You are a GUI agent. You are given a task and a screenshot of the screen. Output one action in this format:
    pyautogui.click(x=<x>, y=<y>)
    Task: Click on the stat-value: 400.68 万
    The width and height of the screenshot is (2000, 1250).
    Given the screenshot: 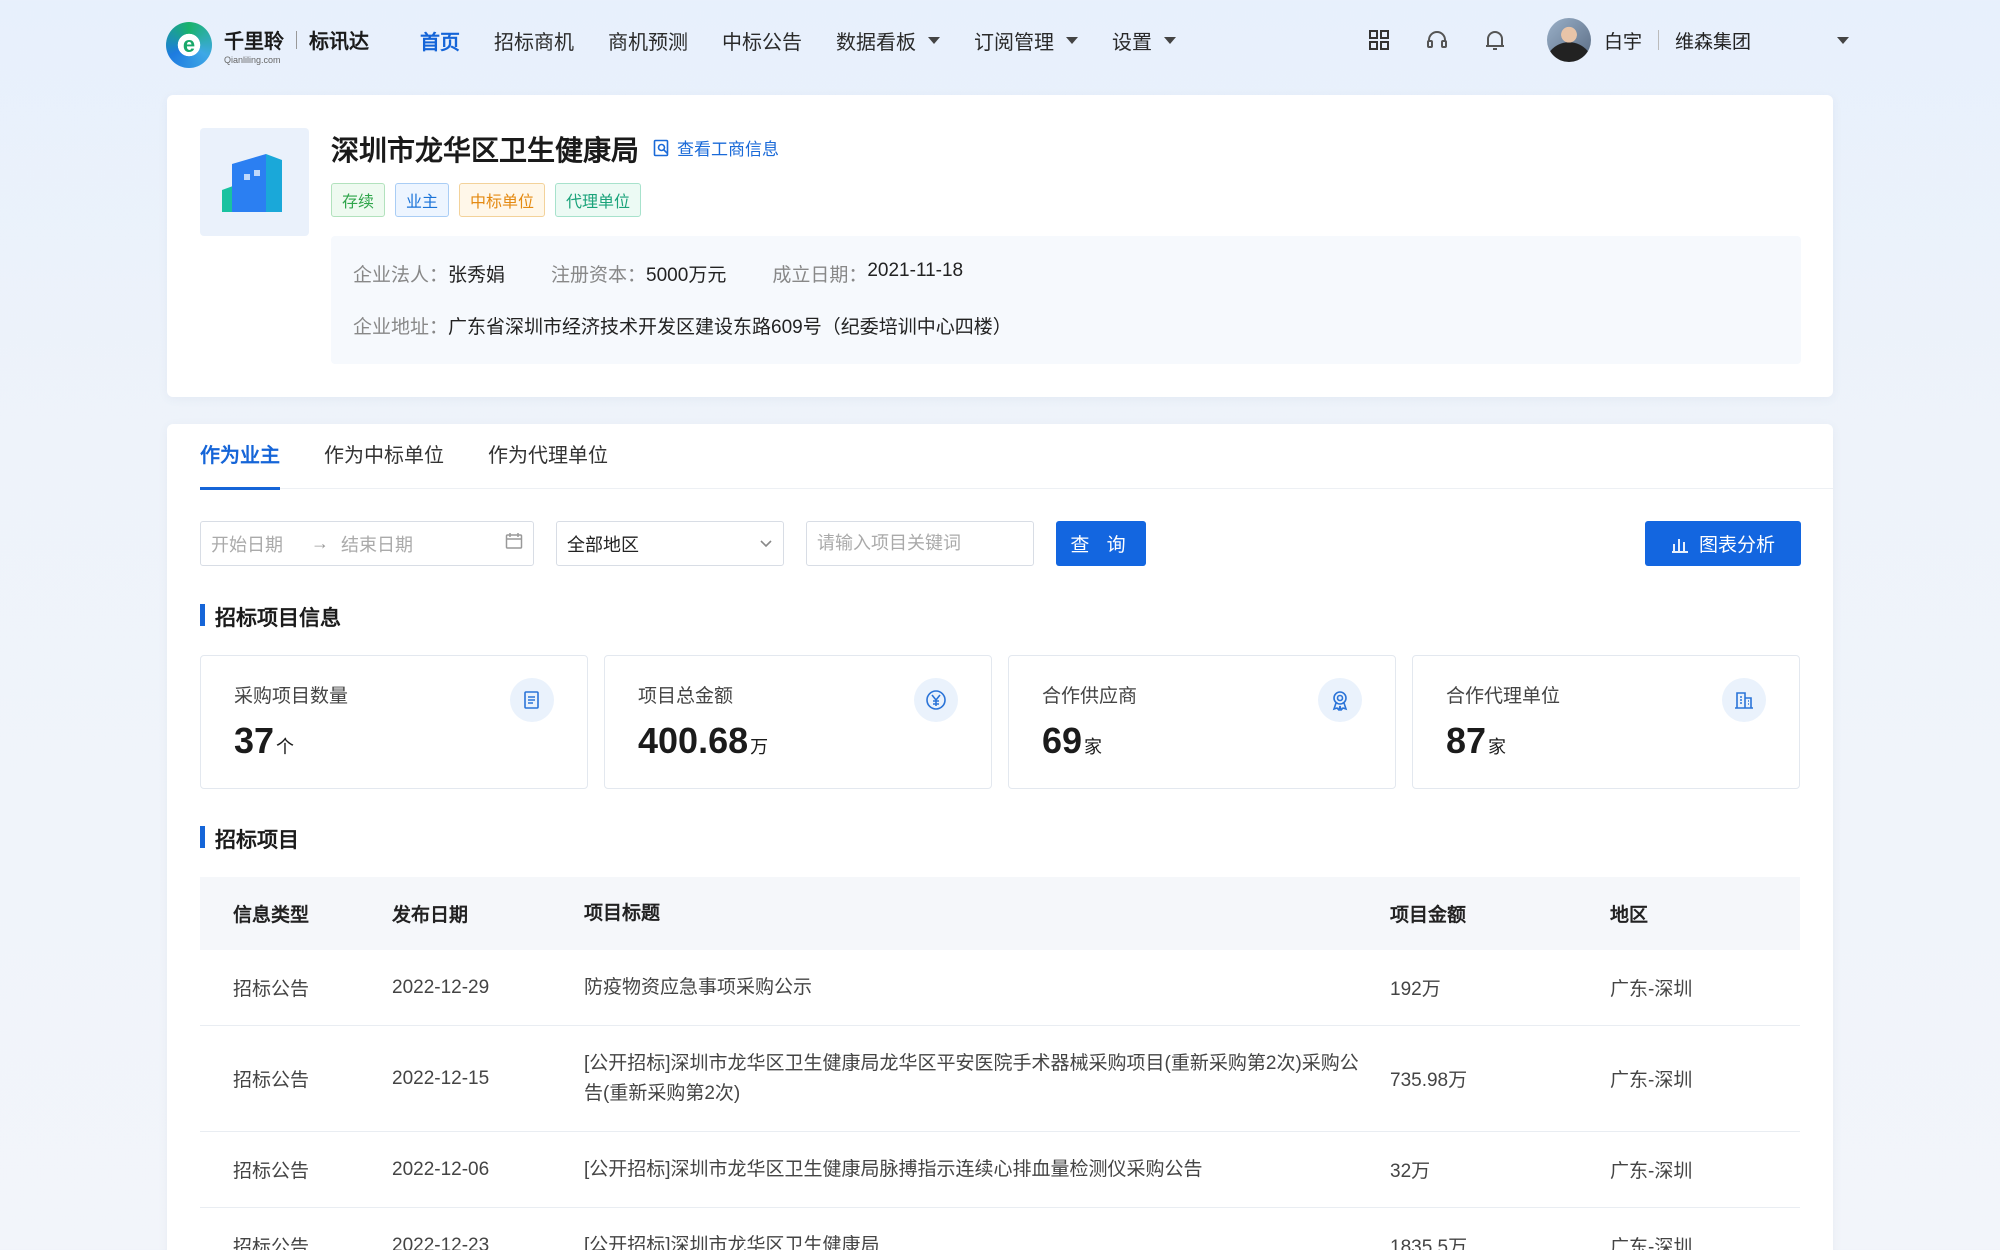 What is the action you would take?
    pyautogui.click(x=703, y=741)
    